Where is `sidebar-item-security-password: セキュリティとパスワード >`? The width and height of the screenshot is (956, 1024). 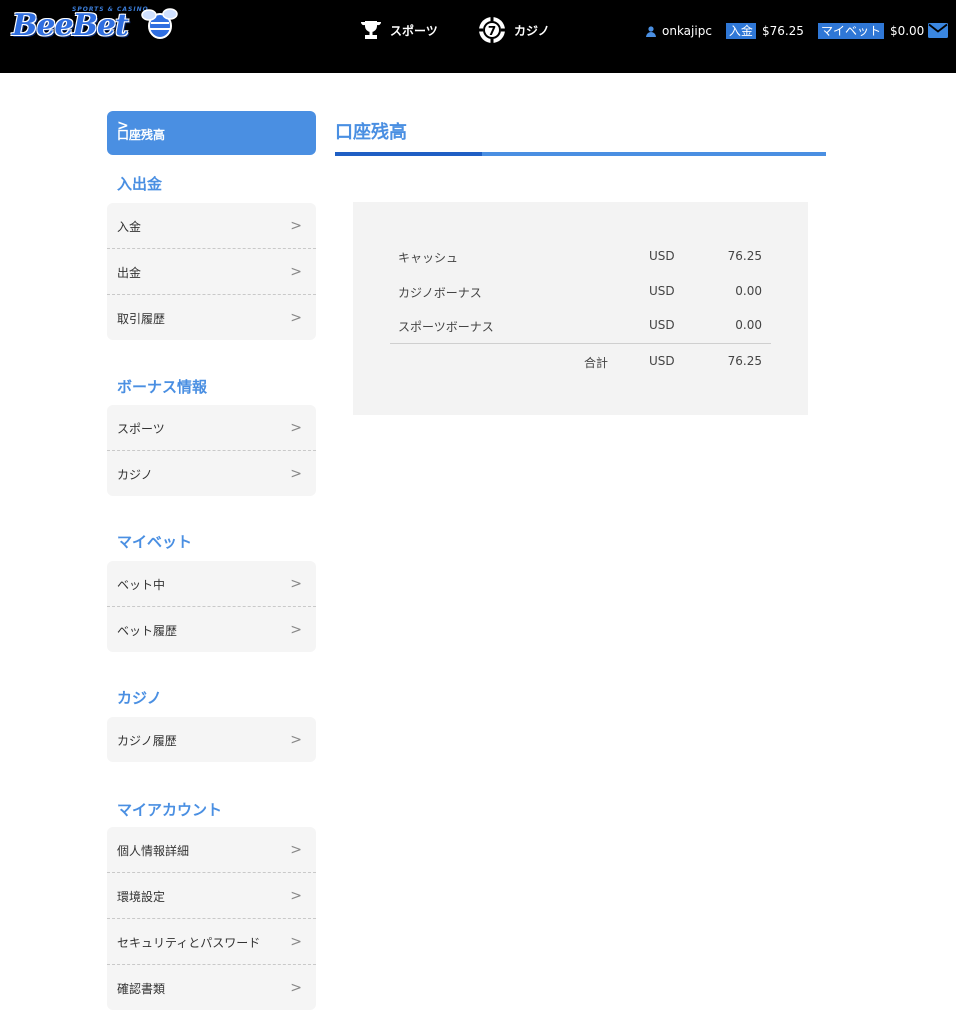 sidebar-item-security-password: セキュリティとパスワード > is located at coordinates (211, 941).